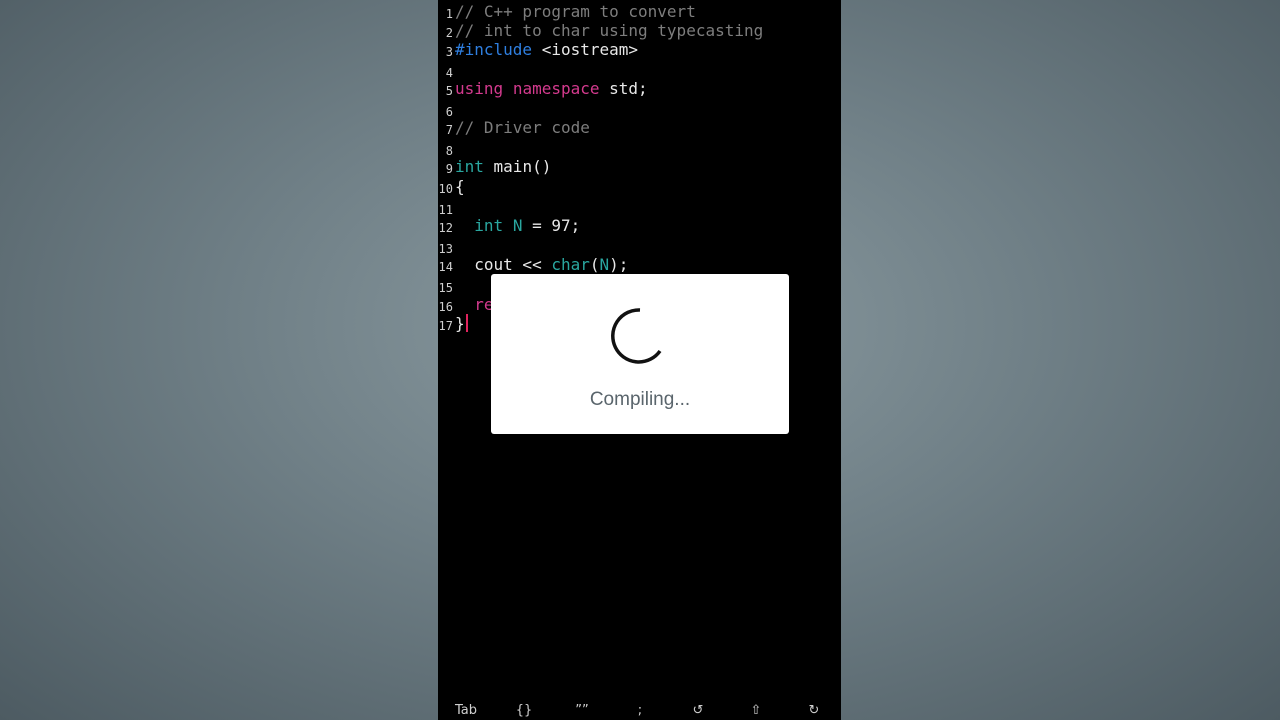 The width and height of the screenshot is (1280, 720). What do you see at coordinates (503, 264) in the screenshot?
I see `code-token: cout <<` at bounding box center [503, 264].